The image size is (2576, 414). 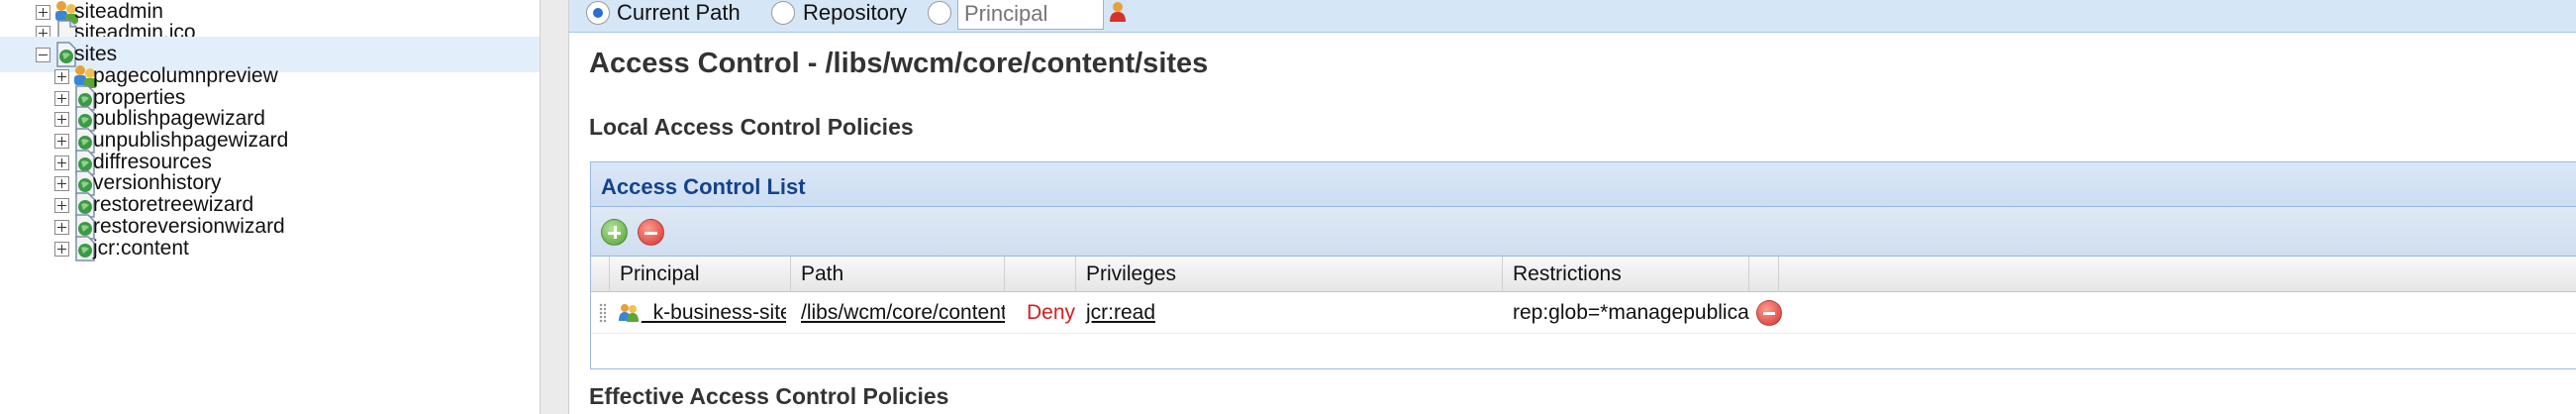 What do you see at coordinates (679, 13) in the screenshot?
I see `current-path-label: Current Path` at bounding box center [679, 13].